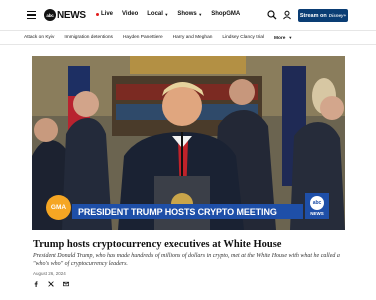  What do you see at coordinates (31, 15) in the screenshot?
I see `menu-icon` at bounding box center [31, 15].